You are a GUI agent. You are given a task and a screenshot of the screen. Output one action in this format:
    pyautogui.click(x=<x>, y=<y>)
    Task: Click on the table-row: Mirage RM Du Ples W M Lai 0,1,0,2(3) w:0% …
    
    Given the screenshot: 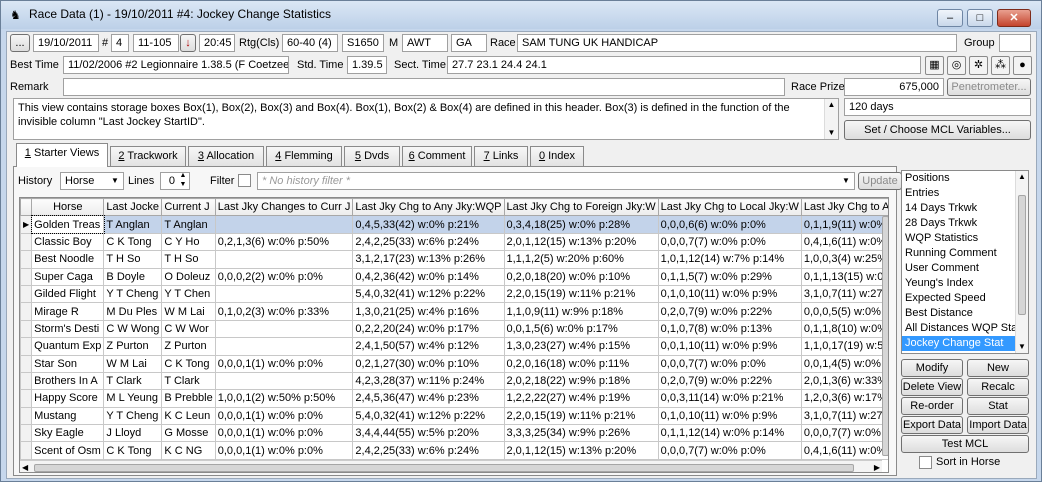 What is the action you would take?
    pyautogui.click(x=454, y=311)
    